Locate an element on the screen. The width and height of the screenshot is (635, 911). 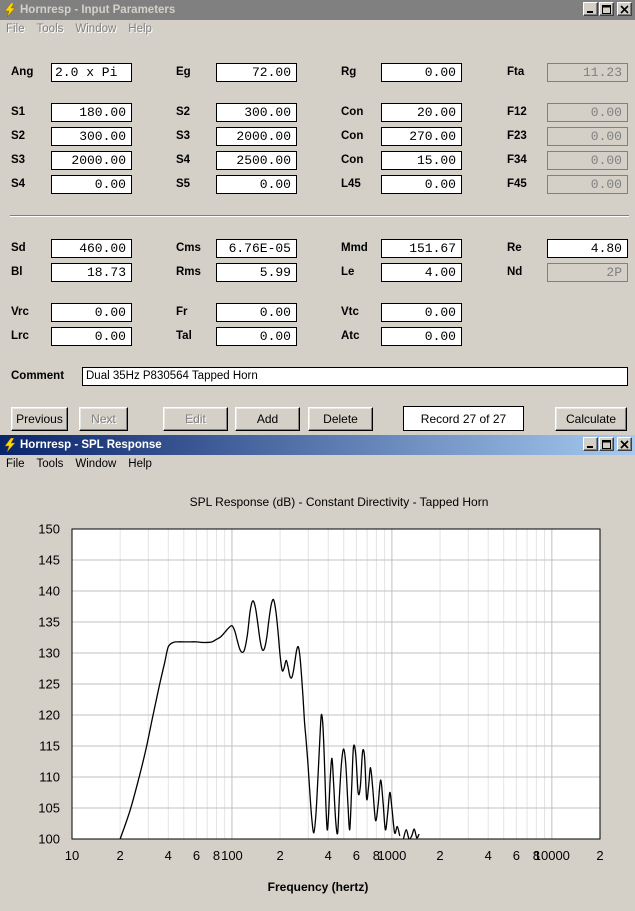
previous-button: Previous is located at coordinates (39, 419).